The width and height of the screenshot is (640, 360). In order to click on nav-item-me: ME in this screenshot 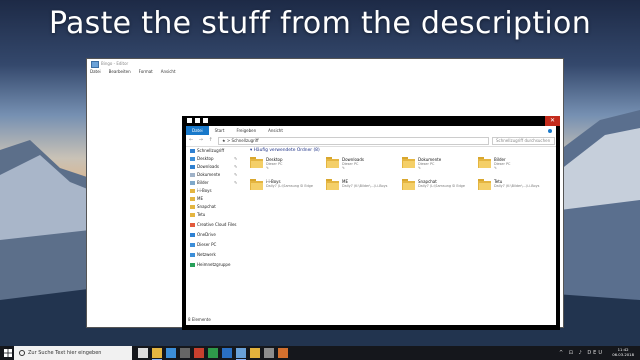, I will do `click(196, 198)`.